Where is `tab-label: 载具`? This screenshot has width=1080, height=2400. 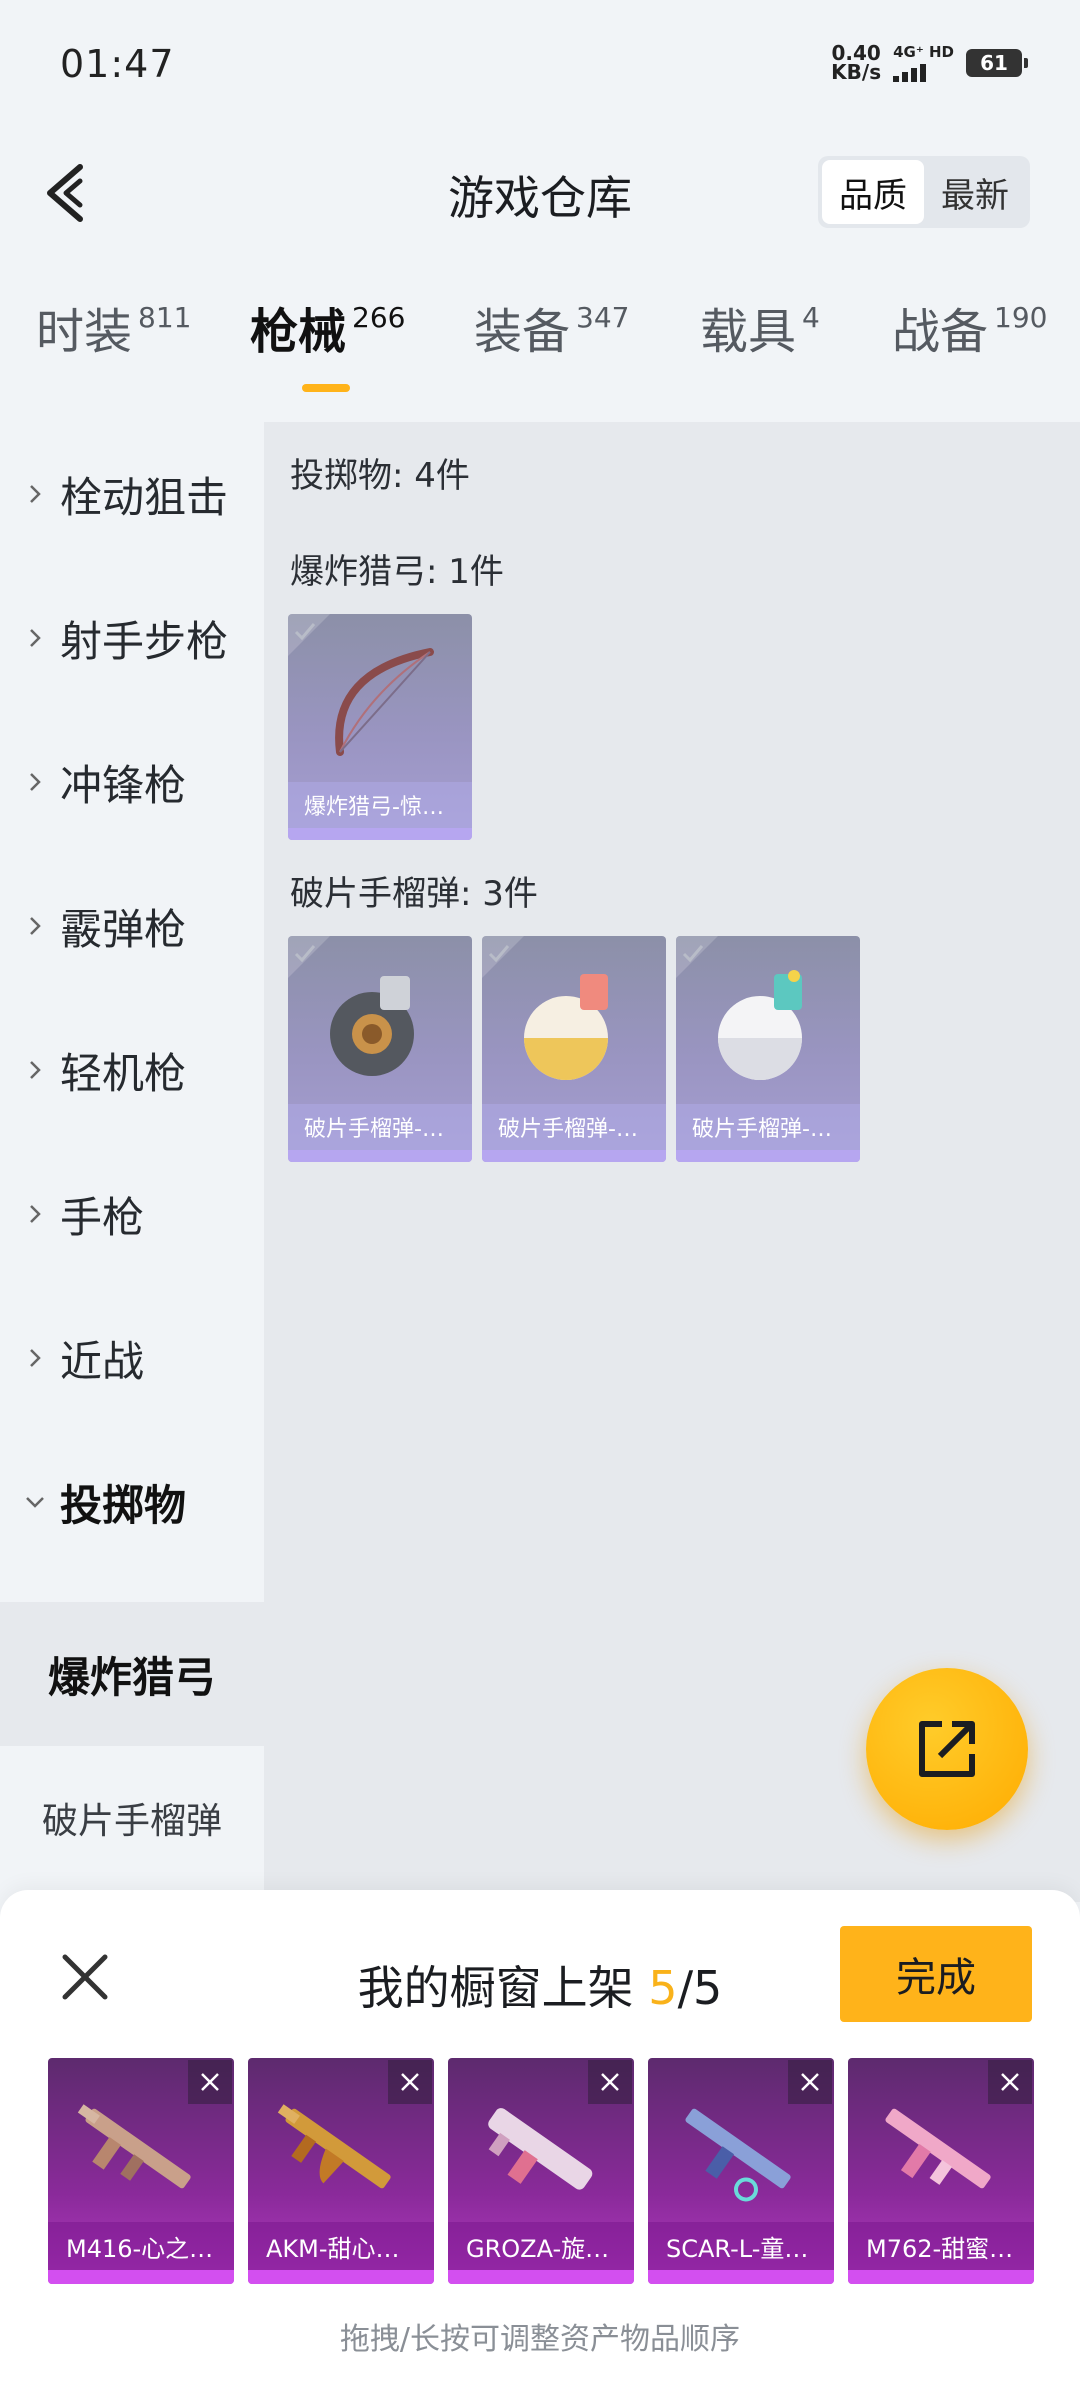 tab-label: 载具 is located at coordinates (748, 332).